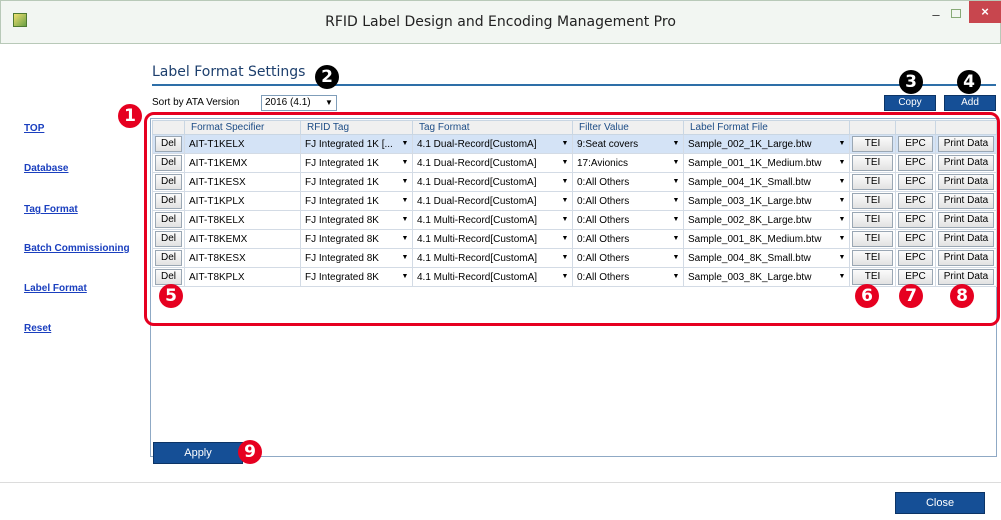 The image size is (1001, 520). Describe the element at coordinates (77, 248) in the screenshot. I see `nav-batch-commissioning: Batch Commissioning` at that location.